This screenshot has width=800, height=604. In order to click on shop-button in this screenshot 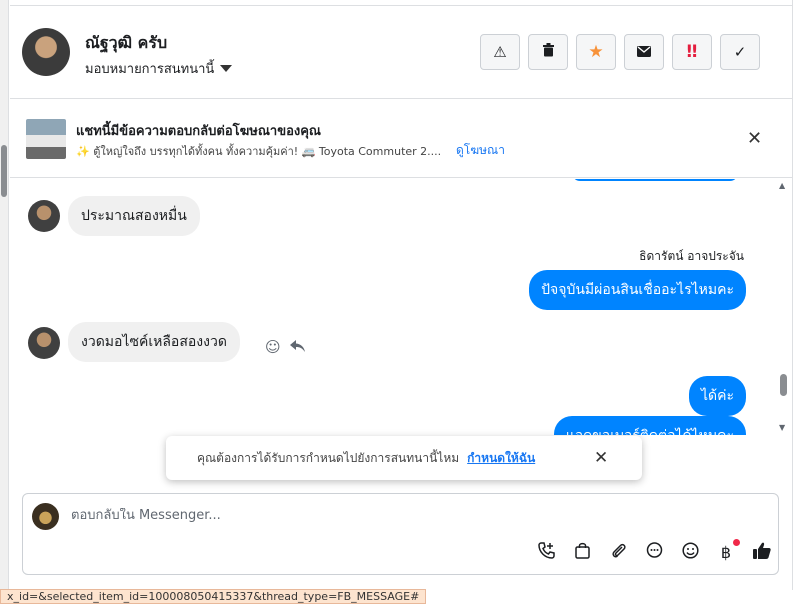, I will do `click(582, 552)`.